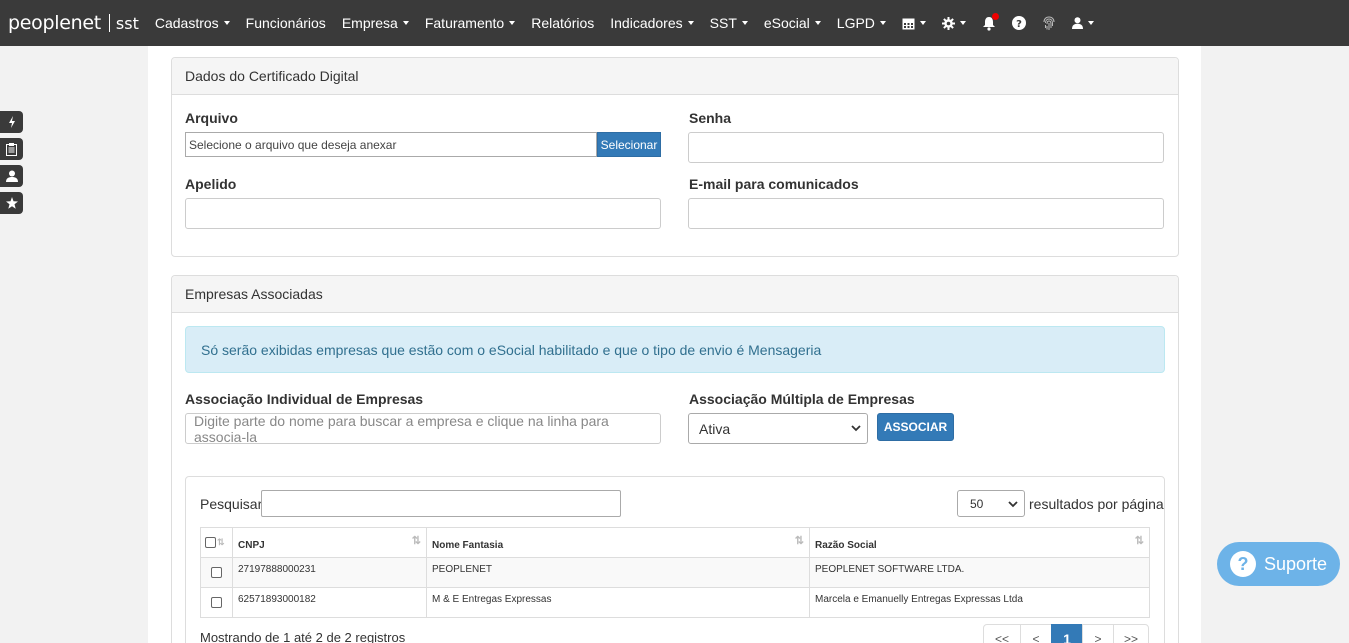  Describe the element at coordinates (210, 542) in the screenshot. I see `select-all-checkbox` at that location.